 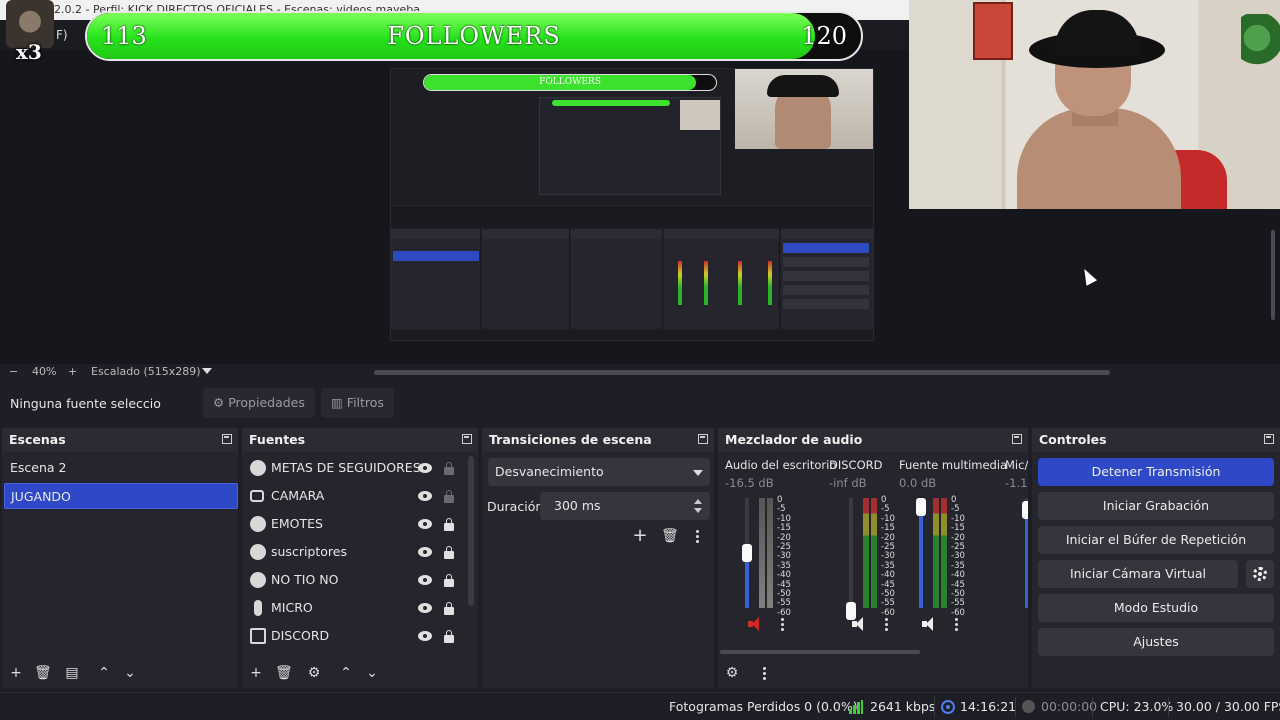 What do you see at coordinates (1273, 287) in the screenshot?
I see `preview-vertical-scrollbar` at bounding box center [1273, 287].